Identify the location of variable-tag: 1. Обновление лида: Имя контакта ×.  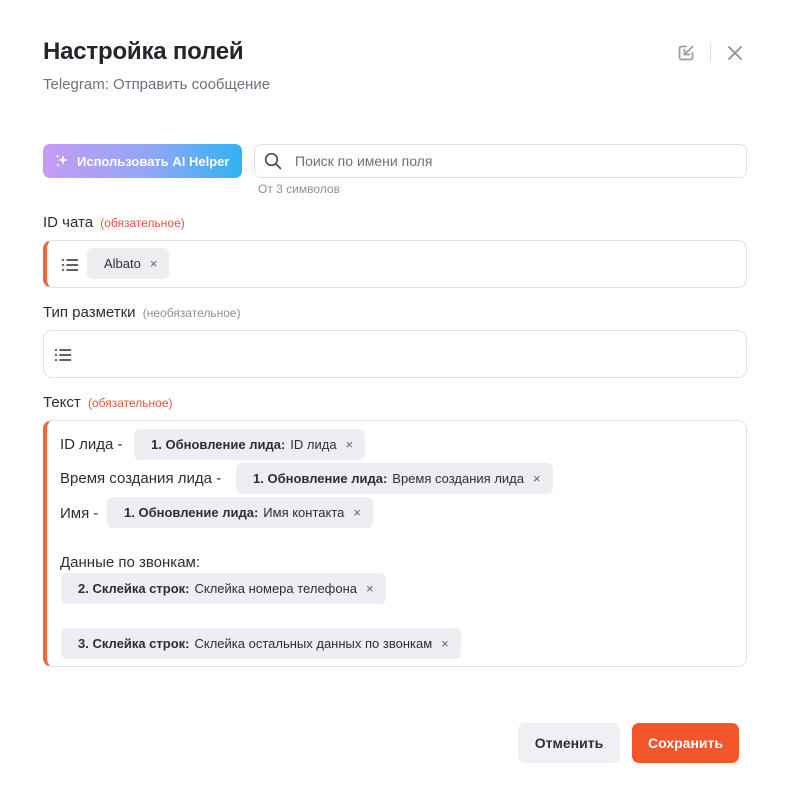
(240, 512).